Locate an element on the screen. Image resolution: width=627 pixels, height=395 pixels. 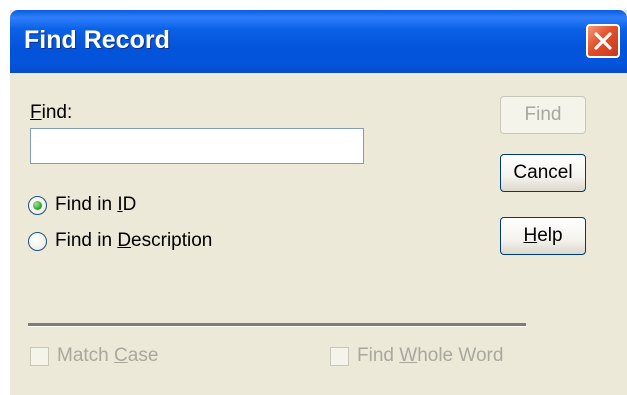
radio-unselected-icon is located at coordinates (37, 241).